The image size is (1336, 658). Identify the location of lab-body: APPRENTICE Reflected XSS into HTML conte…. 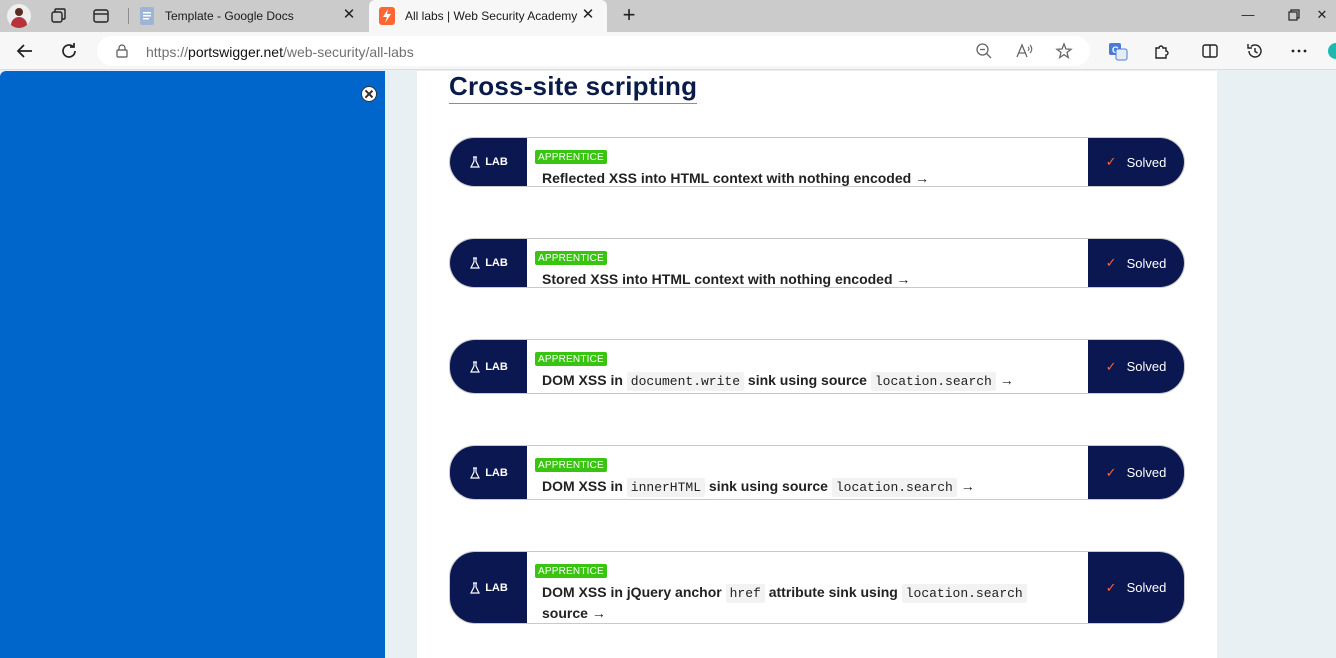
(804, 166).